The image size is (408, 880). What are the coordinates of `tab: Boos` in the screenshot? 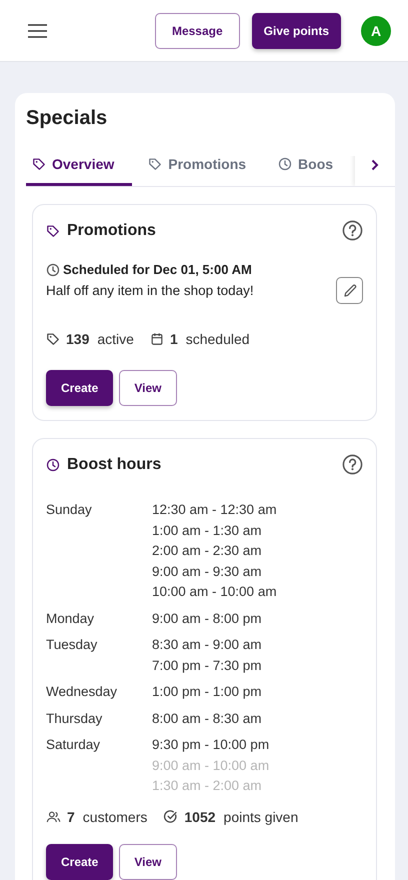 It's located at (306, 171).